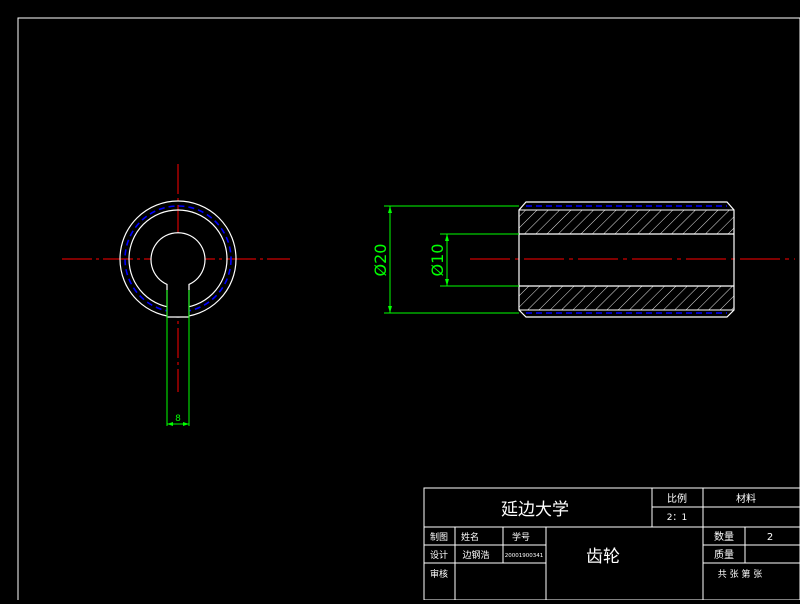 The image size is (800, 604). Describe the element at coordinates (390, 209) in the screenshot. I see `outer-dia-arrow-top` at that location.